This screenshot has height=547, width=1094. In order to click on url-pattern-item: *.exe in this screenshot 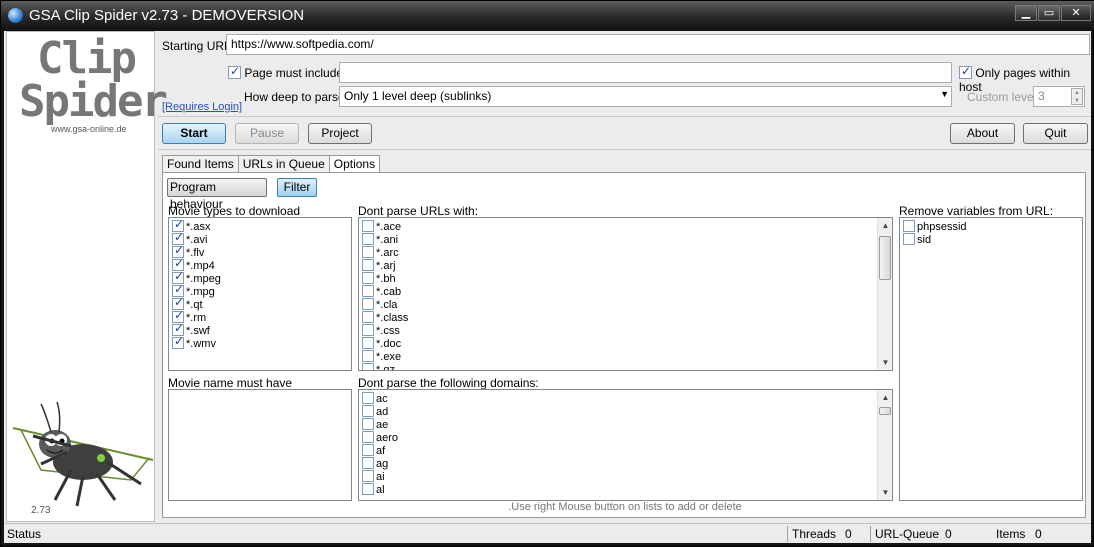, I will do `click(625, 356)`.